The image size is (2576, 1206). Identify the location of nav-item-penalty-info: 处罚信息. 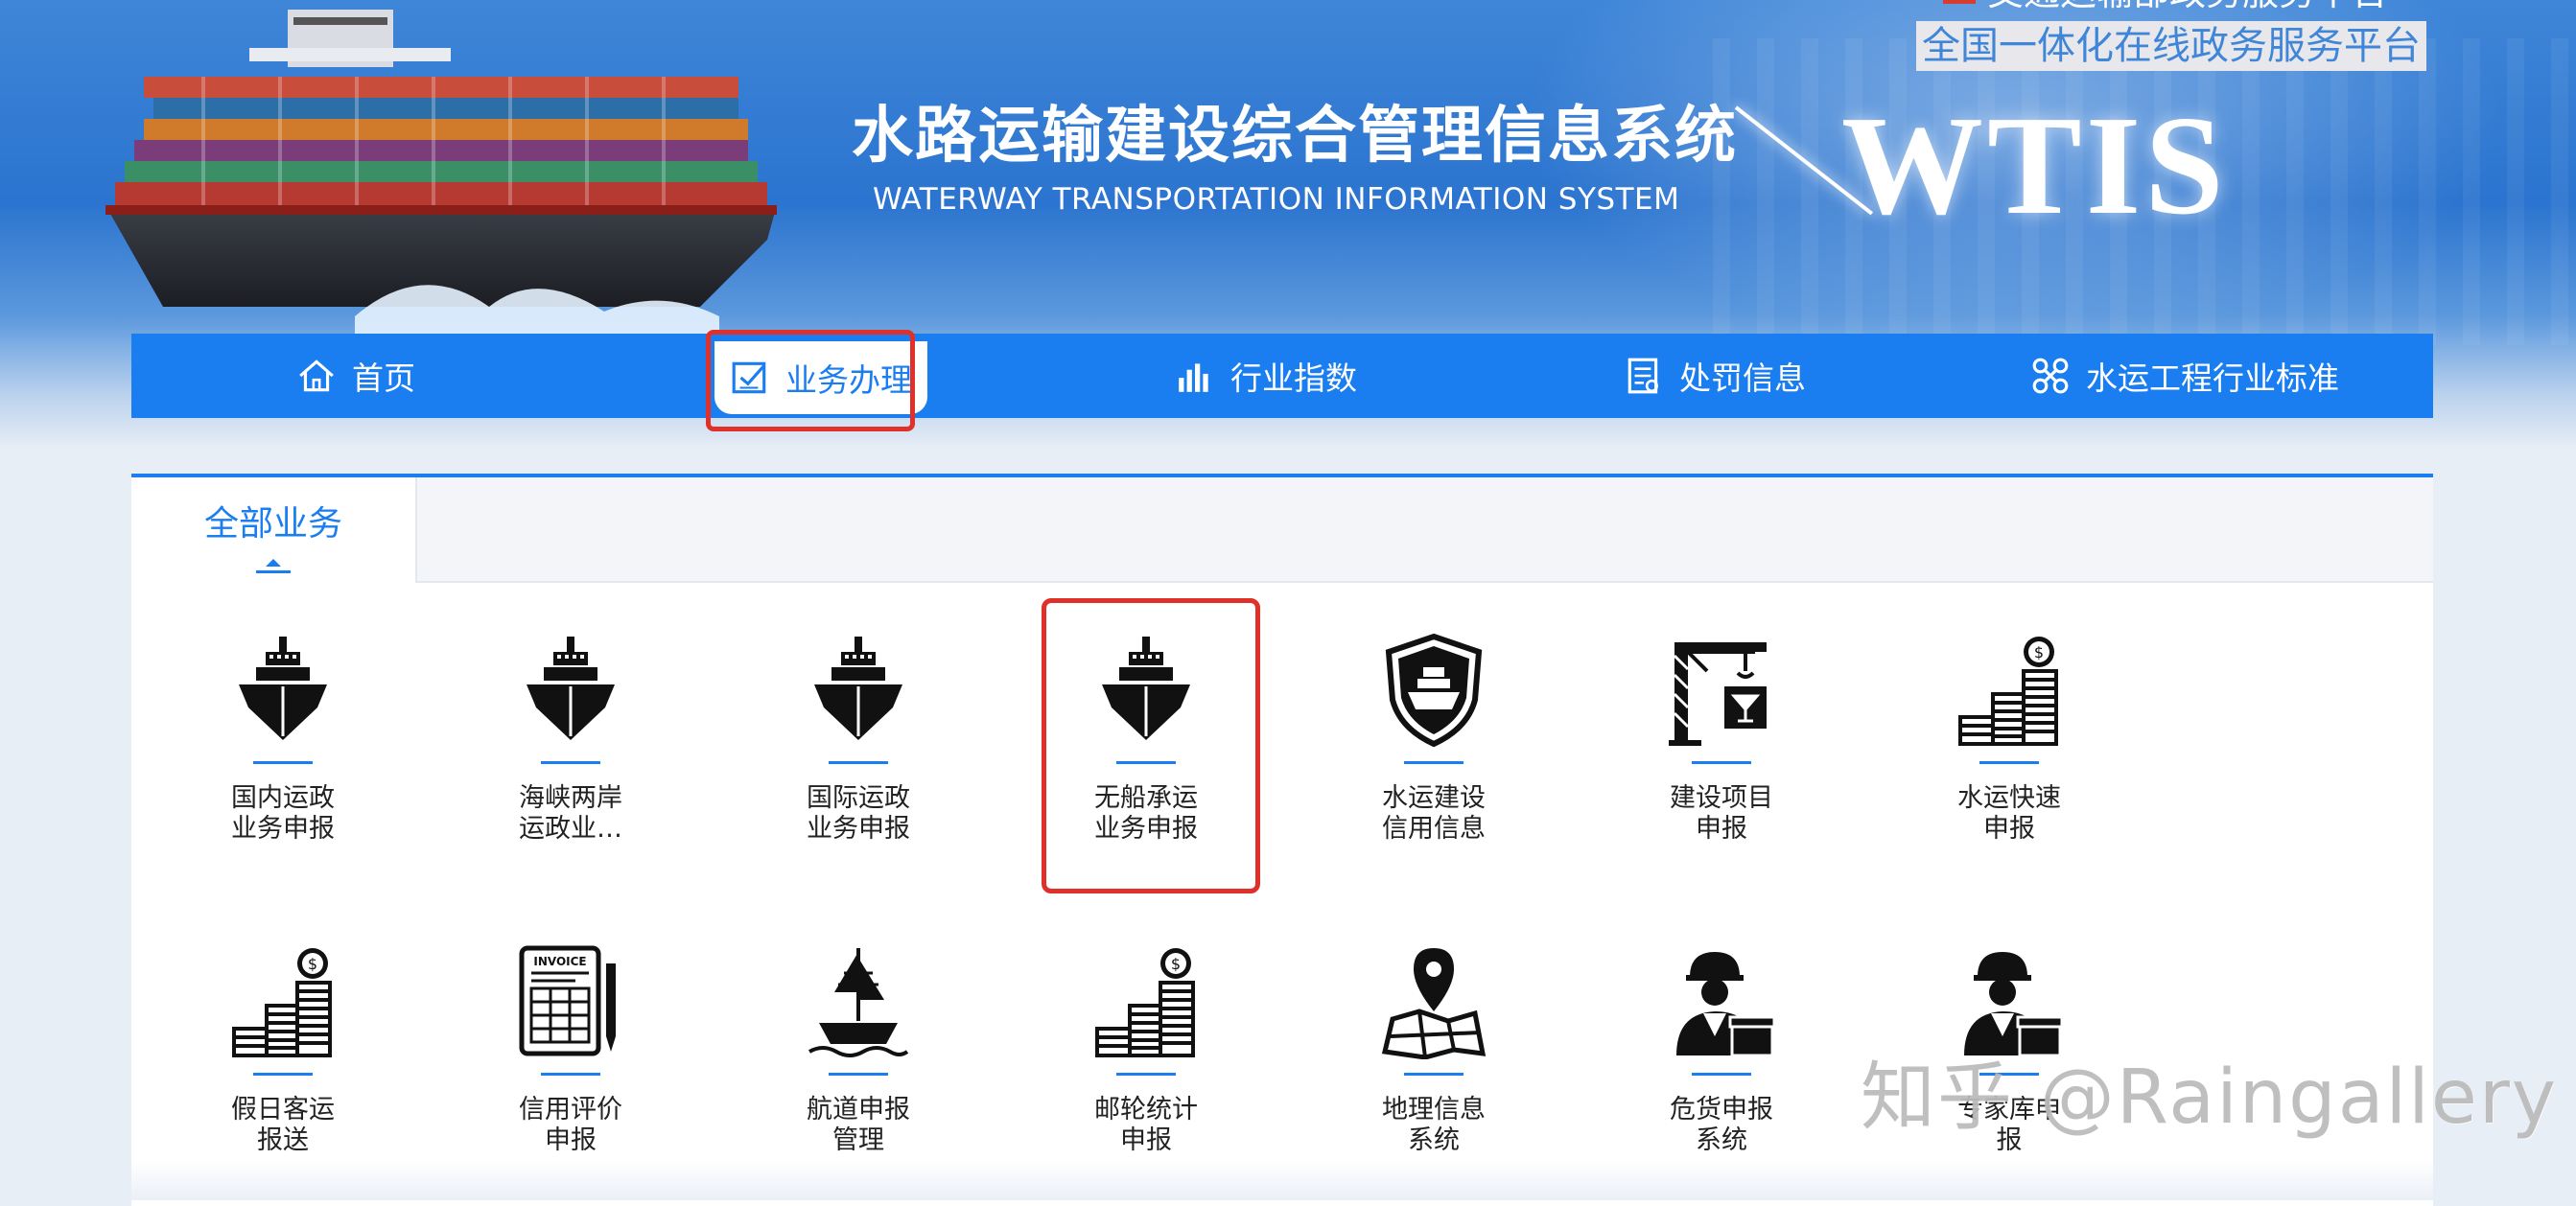
(1715, 376).